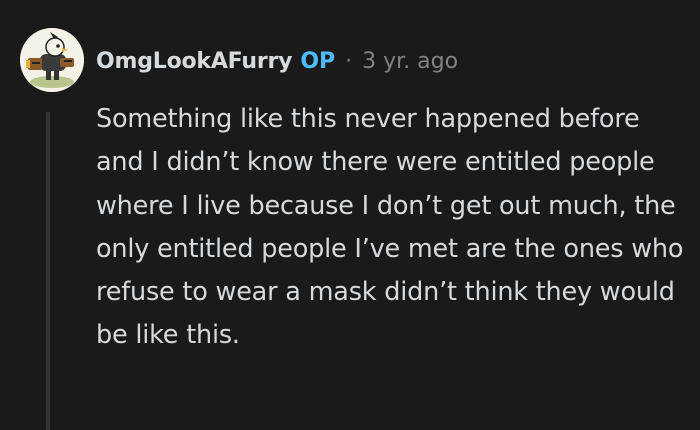 The height and width of the screenshot is (430, 700). I want to click on user-avatar, so click(52, 60).